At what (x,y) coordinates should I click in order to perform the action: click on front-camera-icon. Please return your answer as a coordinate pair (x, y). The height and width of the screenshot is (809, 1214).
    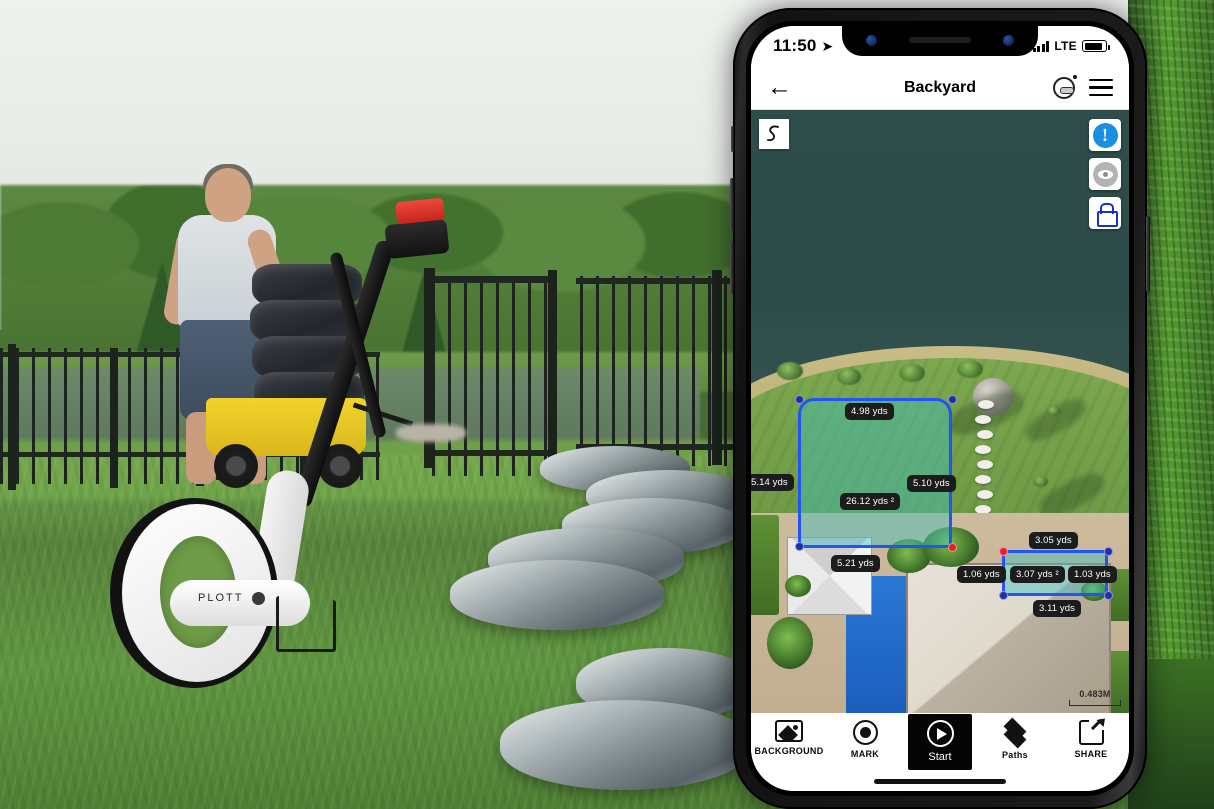
    Looking at the image, I should click on (871, 40).